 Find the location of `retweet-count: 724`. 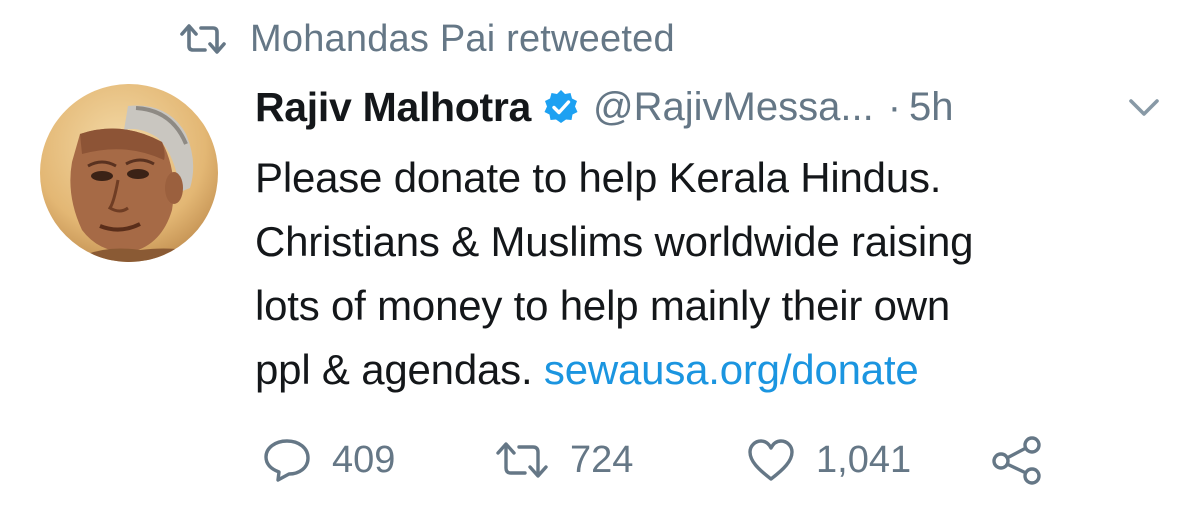

retweet-count: 724 is located at coordinates (602, 459).